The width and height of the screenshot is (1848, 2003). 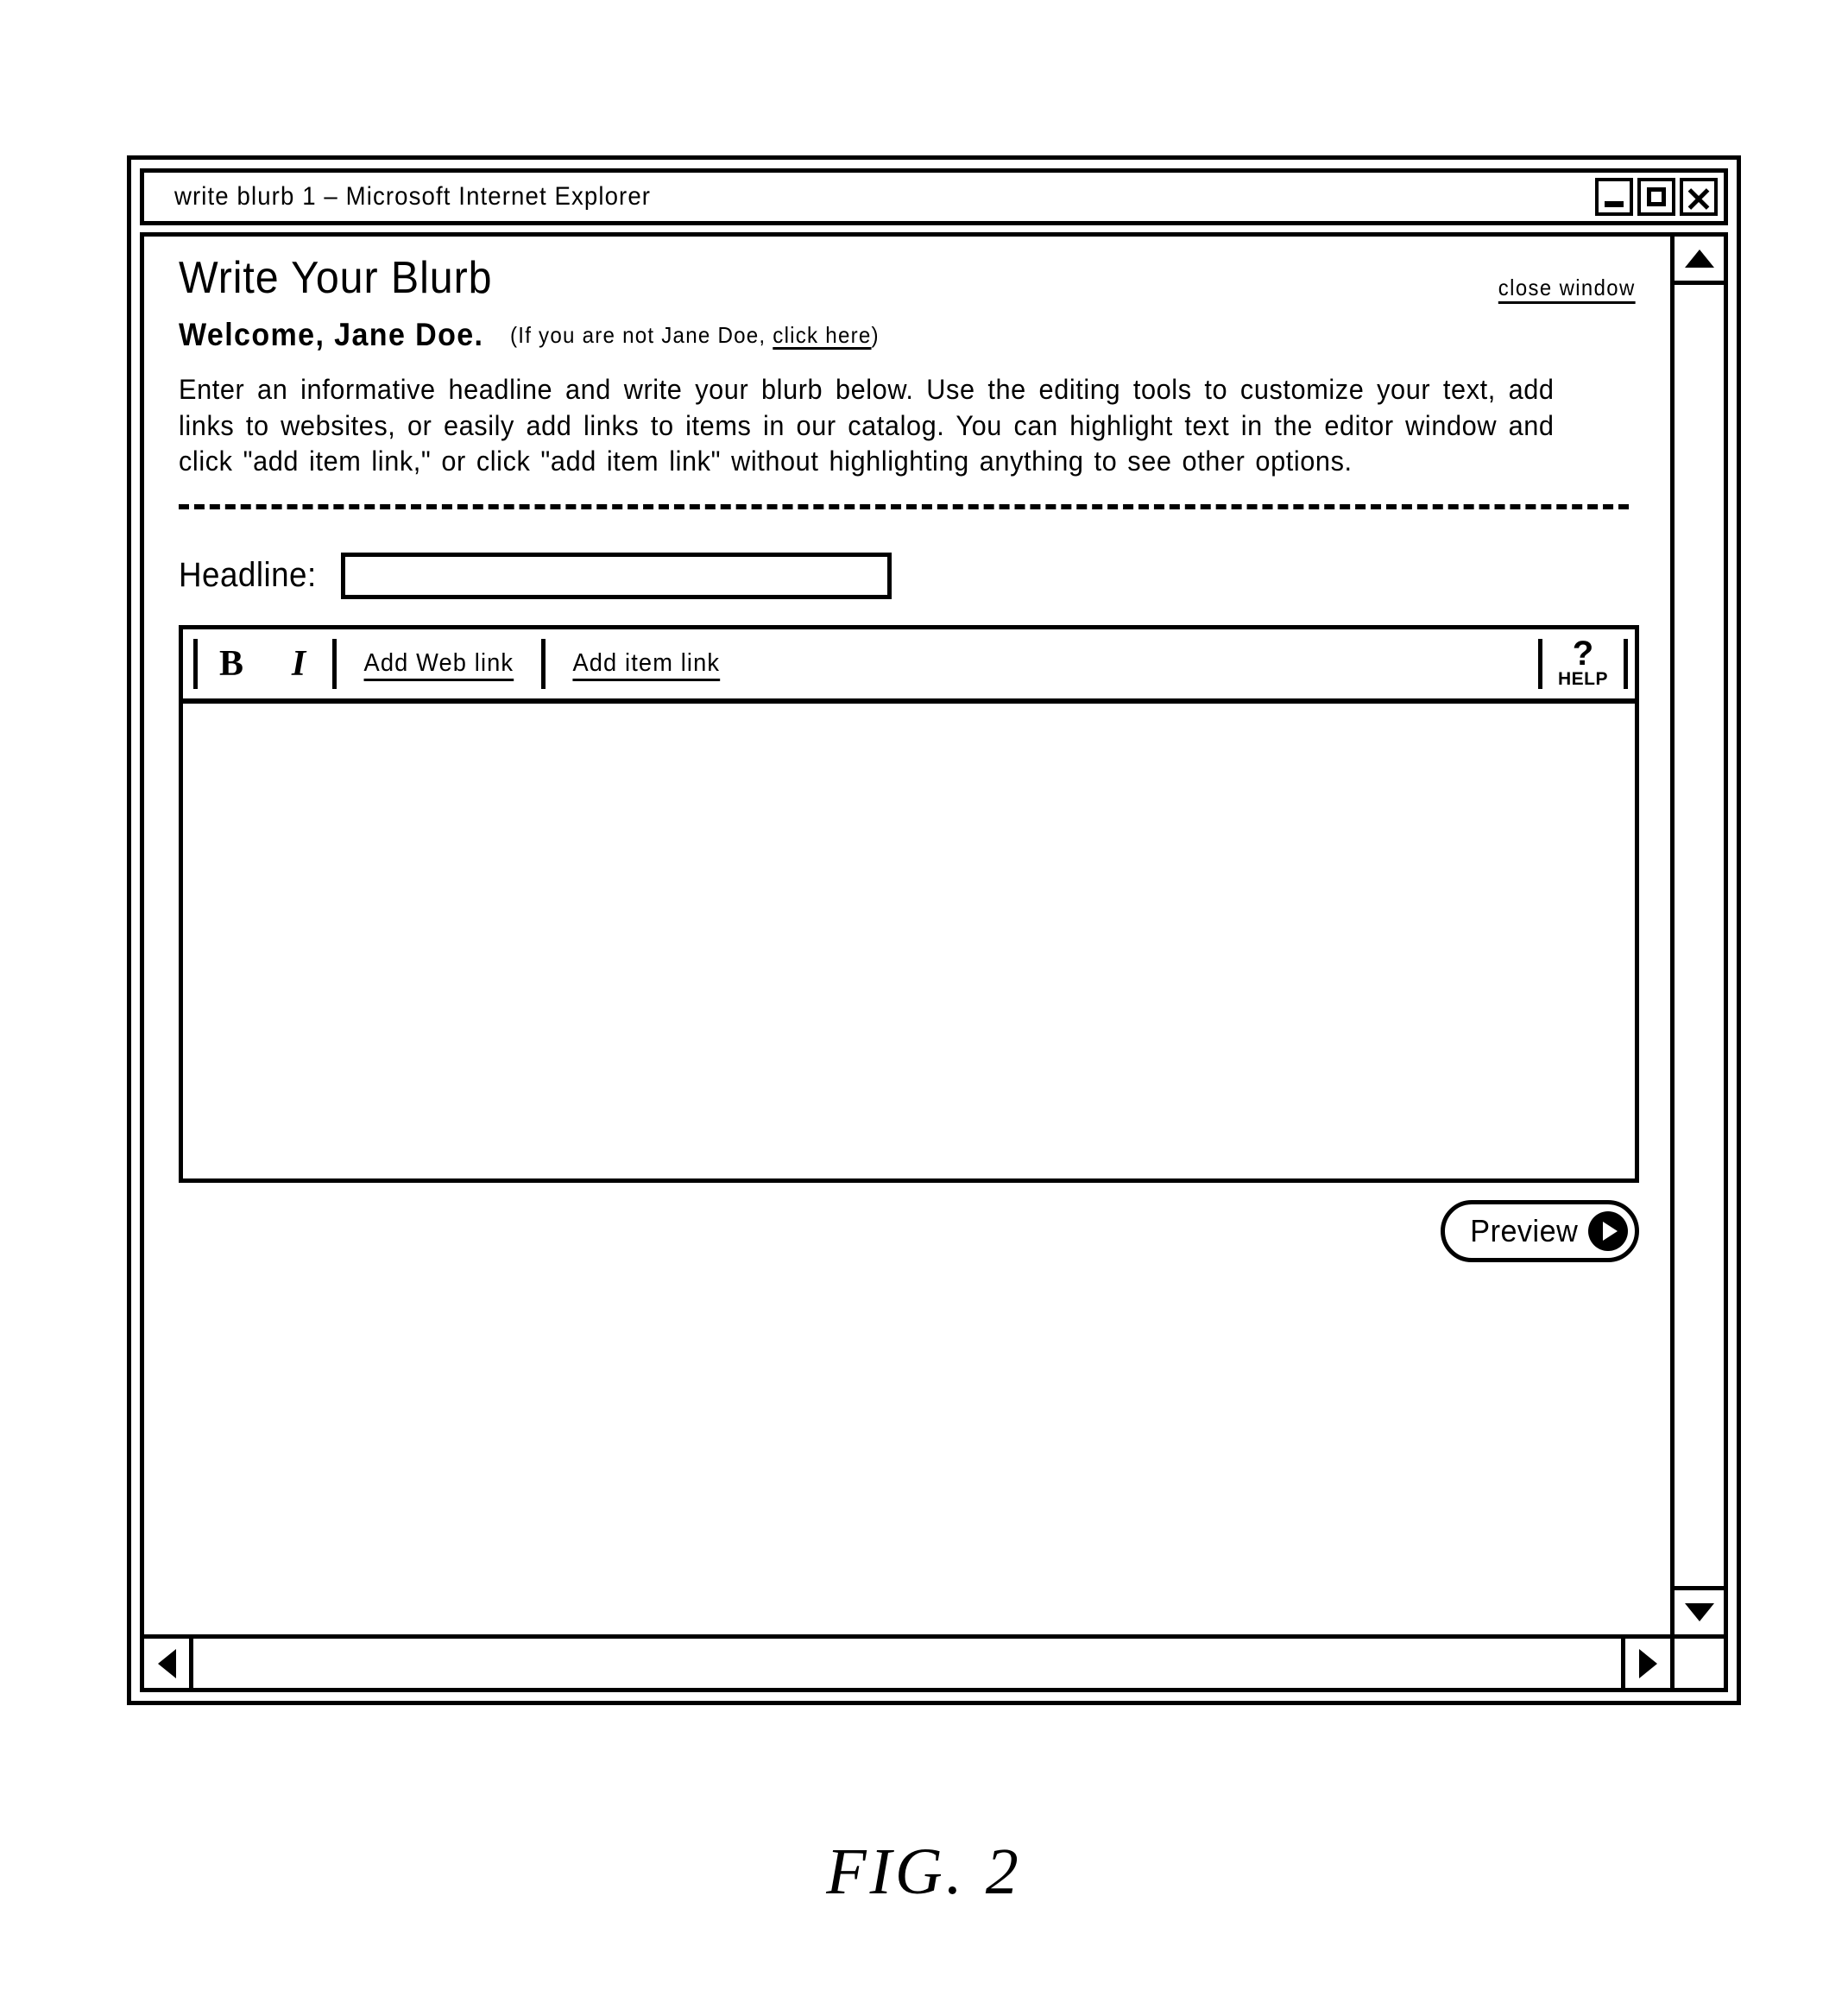 What do you see at coordinates (907, 1663) in the screenshot?
I see `horizontal-scroll-track` at bounding box center [907, 1663].